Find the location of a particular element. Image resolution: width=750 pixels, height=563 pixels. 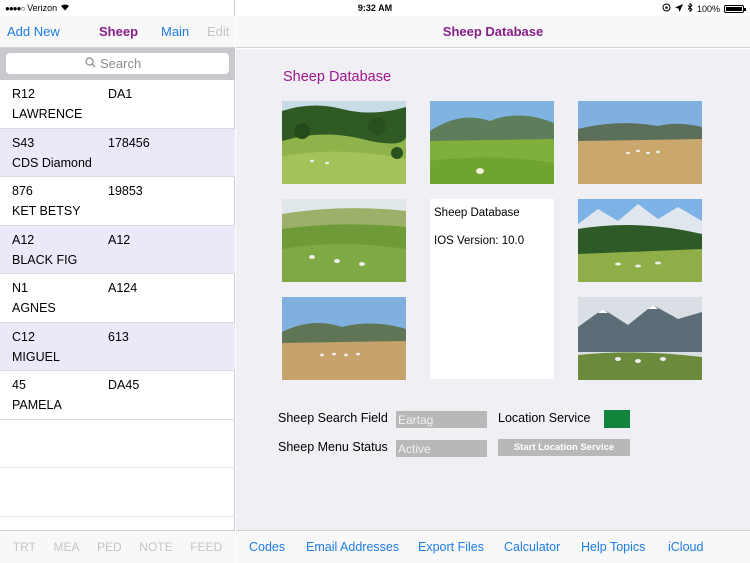

search-bar is located at coordinates (117, 64).